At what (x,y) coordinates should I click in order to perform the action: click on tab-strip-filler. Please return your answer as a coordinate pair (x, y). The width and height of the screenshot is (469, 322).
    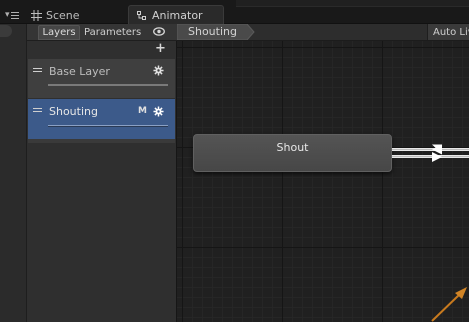
    Looking at the image, I should click on (352, 3).